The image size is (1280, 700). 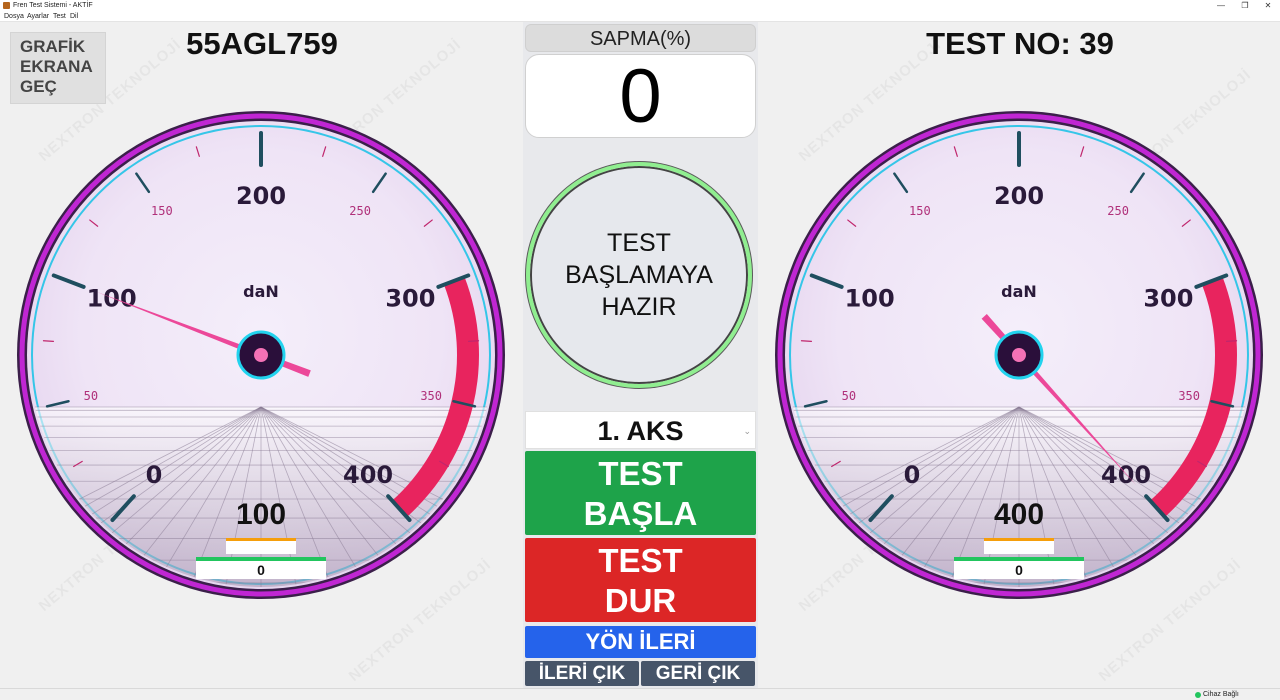 I want to click on menu-bar: Dosya Ayarlar Test Dil, so click(x=640, y=16).